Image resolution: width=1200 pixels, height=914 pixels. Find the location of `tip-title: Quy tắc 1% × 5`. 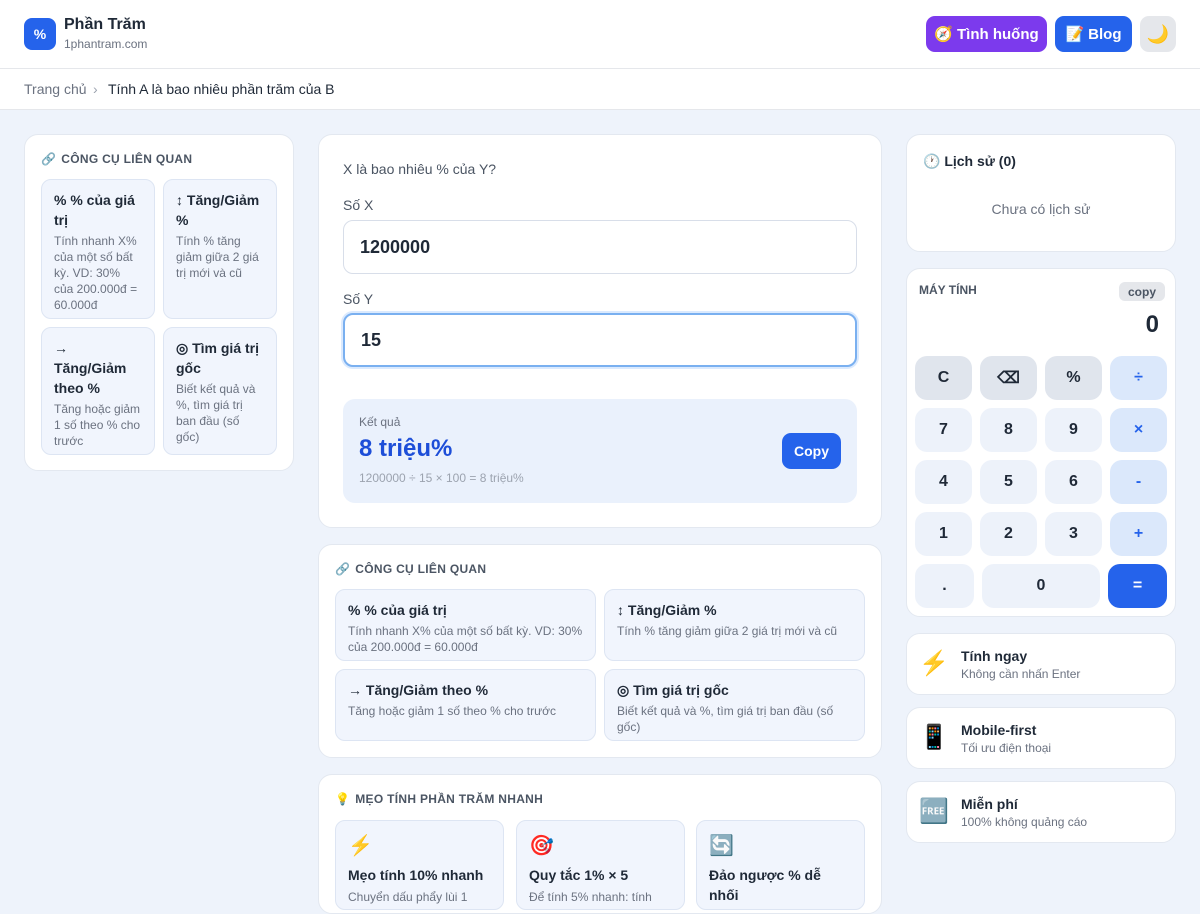

tip-title: Quy tắc 1% × 5 is located at coordinates (579, 875).